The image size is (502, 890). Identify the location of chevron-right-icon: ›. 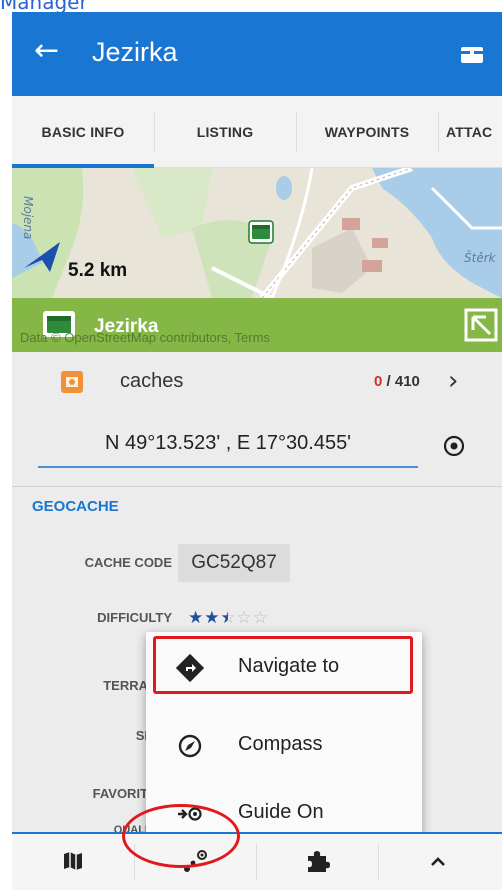
(453, 381).